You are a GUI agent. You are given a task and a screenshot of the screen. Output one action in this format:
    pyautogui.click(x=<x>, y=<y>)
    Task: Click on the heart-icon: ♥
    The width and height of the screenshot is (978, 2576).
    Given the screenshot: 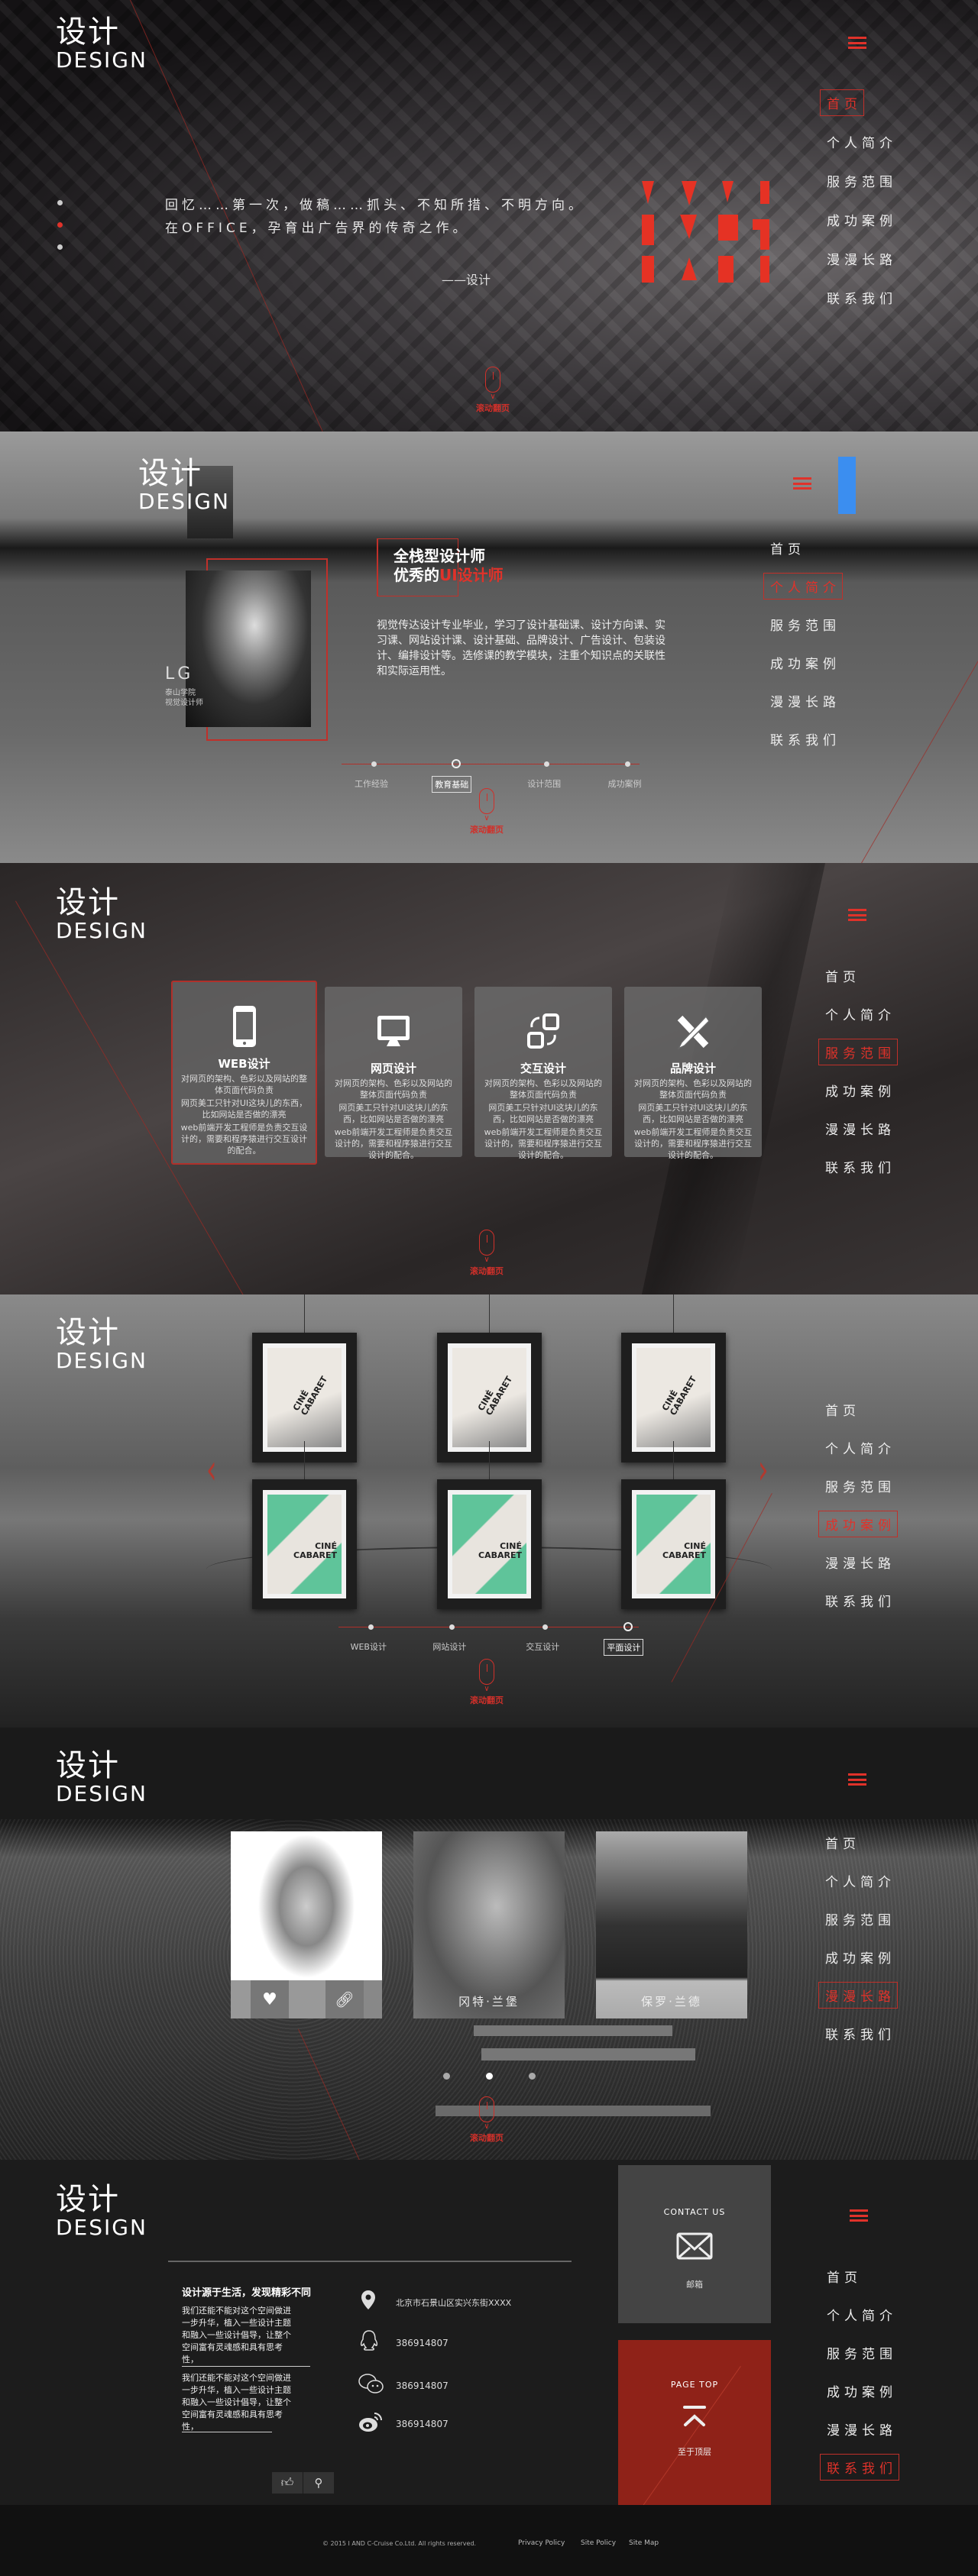 What is the action you would take?
    pyautogui.click(x=270, y=1999)
    